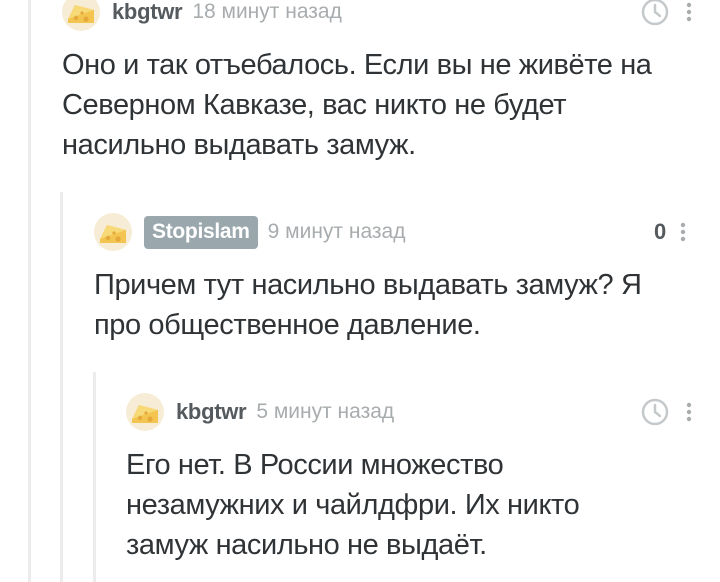  What do you see at coordinates (239, 145) in the screenshot?
I see `comment-text-line: насильно выдавать замуж.` at bounding box center [239, 145].